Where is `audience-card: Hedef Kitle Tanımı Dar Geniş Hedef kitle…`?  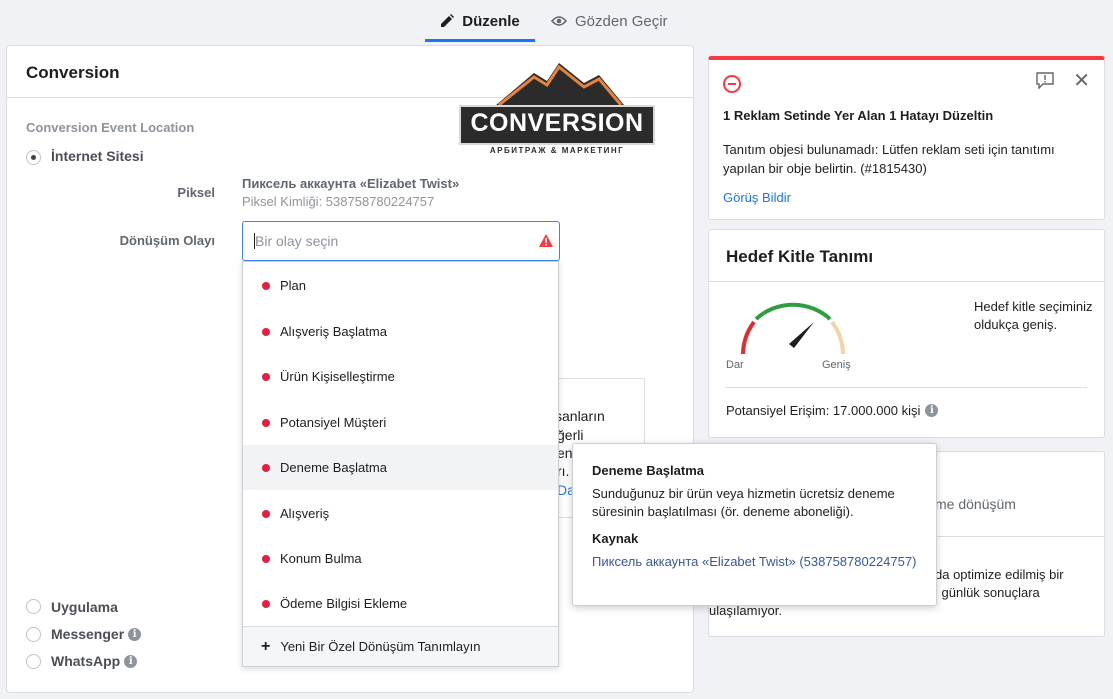
audience-card: Hedef Kitle Tanımı Dar Geniş Hedef kitle… is located at coordinates (906, 333).